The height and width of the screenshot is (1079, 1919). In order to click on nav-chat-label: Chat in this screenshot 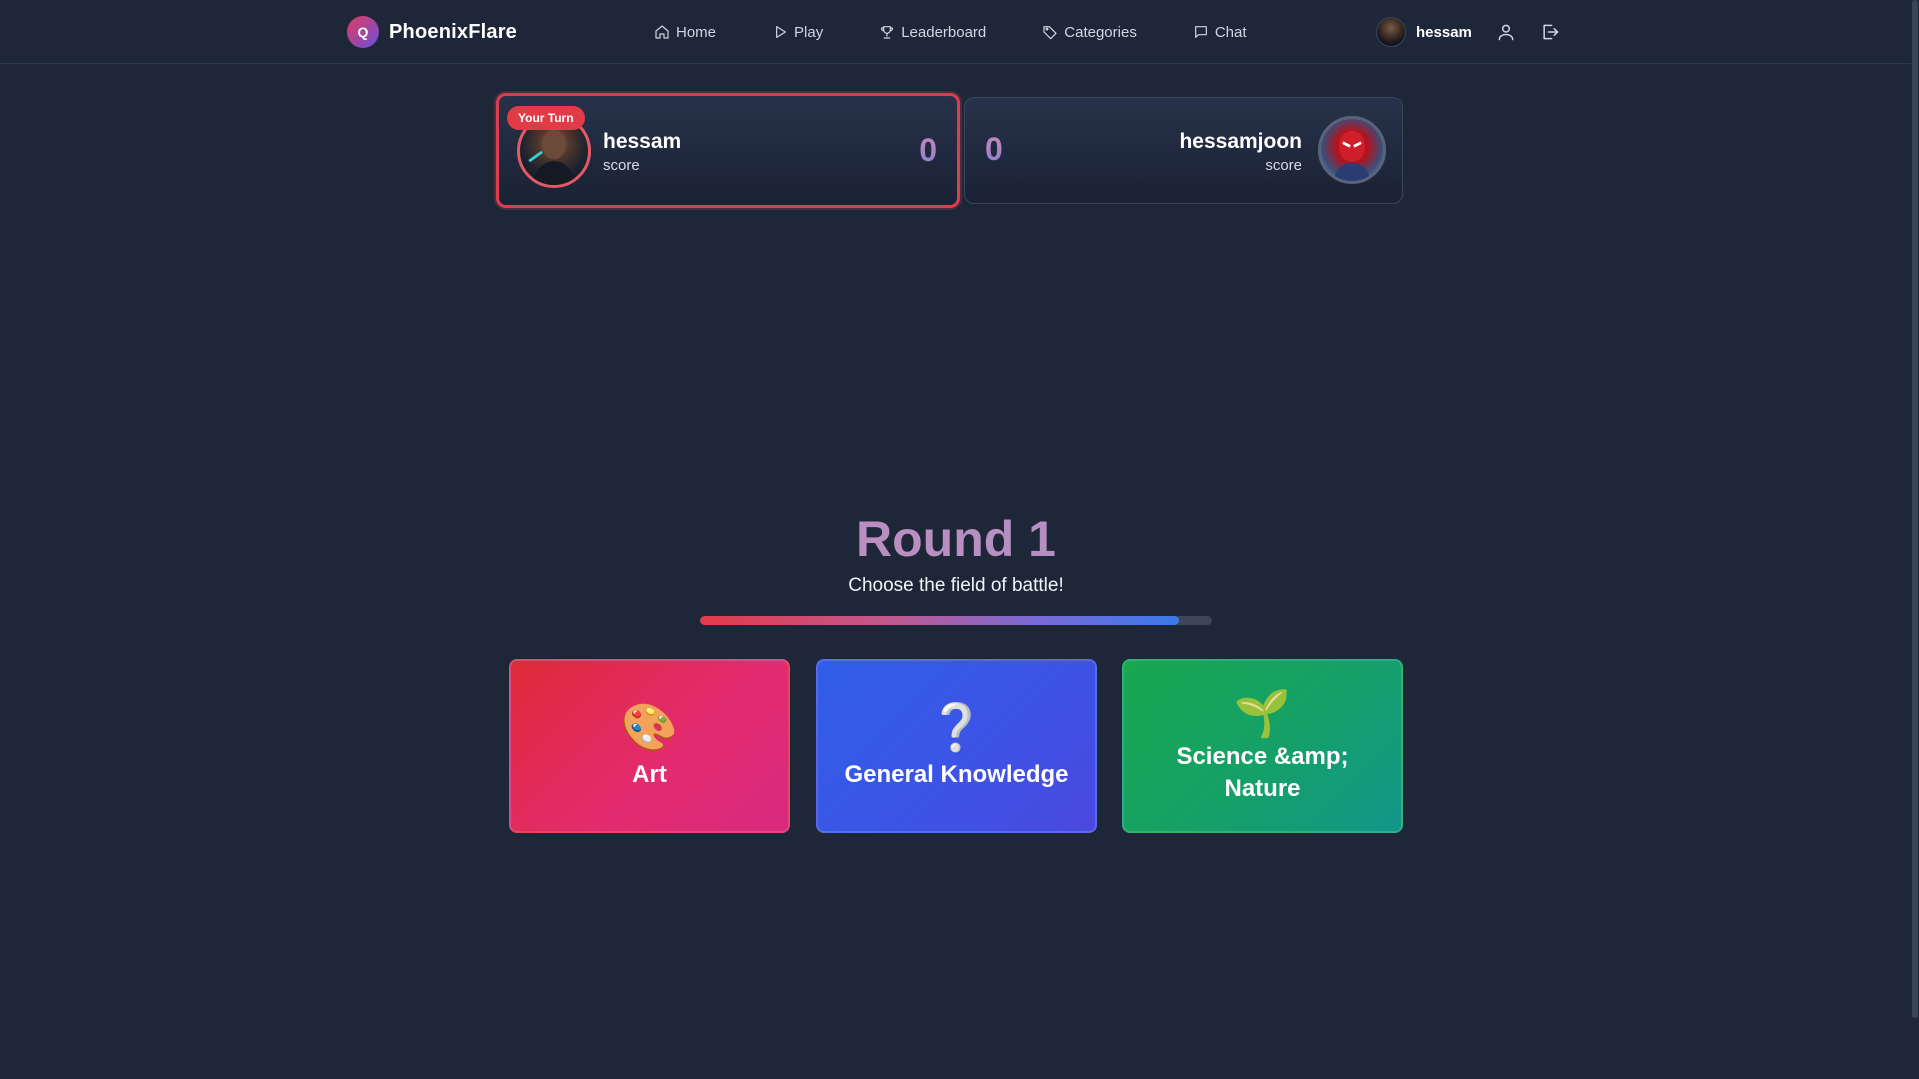, I will do `click(1230, 32)`.